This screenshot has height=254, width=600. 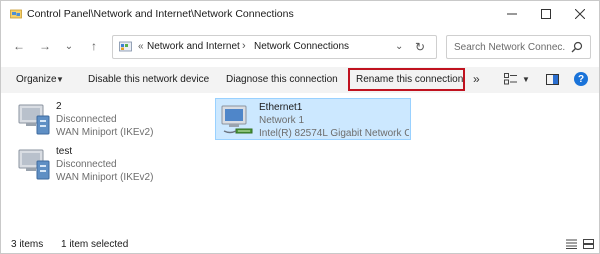 What do you see at coordinates (281, 107) in the screenshot?
I see `connection-name: Ethernet1` at bounding box center [281, 107].